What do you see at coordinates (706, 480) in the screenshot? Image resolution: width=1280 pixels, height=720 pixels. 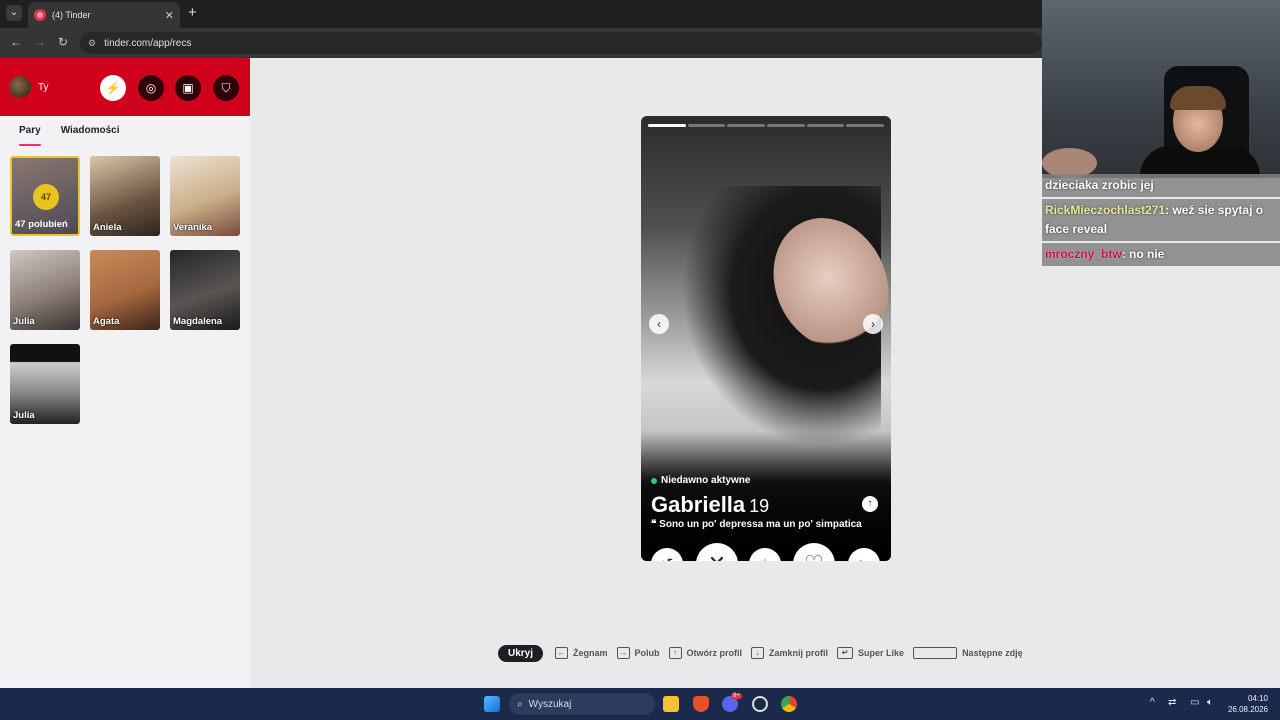 I see `activity-status-text: Niedawno aktywne` at bounding box center [706, 480].